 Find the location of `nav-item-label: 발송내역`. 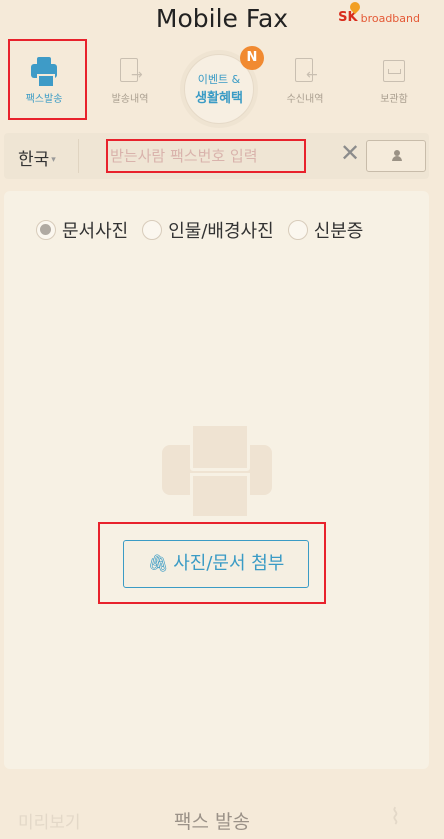

nav-item-label: 발송내역 is located at coordinates (130, 99).